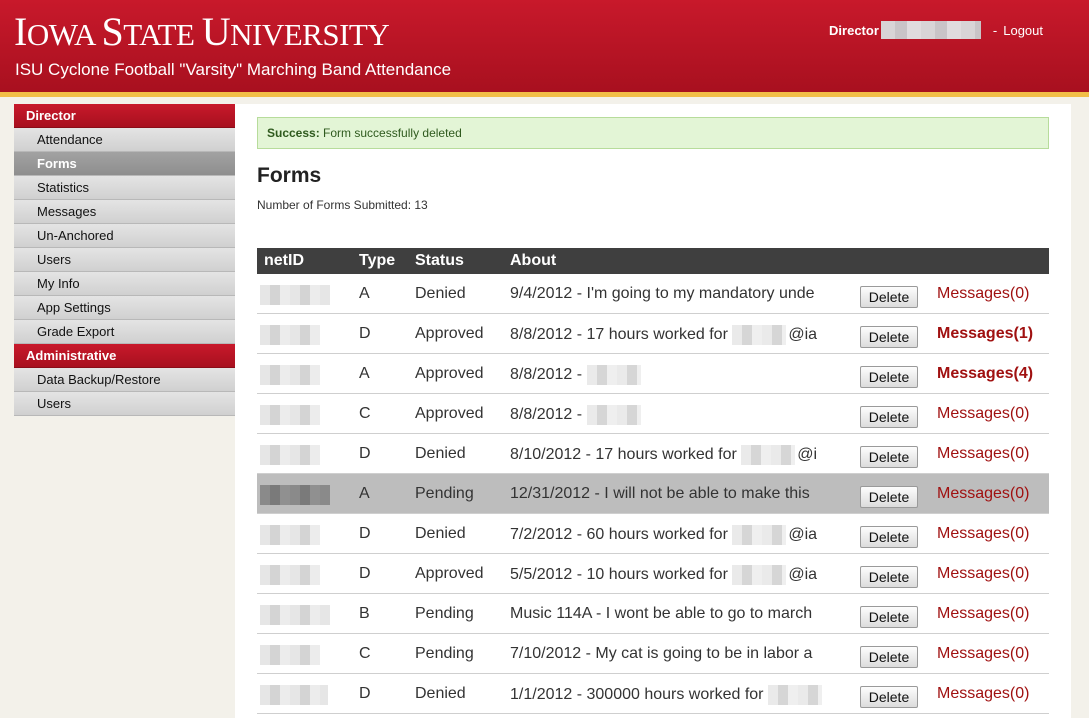  Describe the element at coordinates (124, 236) in the screenshot. I see `sidebar-item-un-anchored: Un-Anchored` at that location.